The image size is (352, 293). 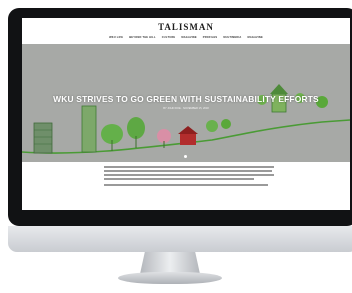 What do you see at coordinates (142, 37) in the screenshot?
I see `nav-item-beyond-the-hill: BEYOND THE HILL` at bounding box center [142, 37].